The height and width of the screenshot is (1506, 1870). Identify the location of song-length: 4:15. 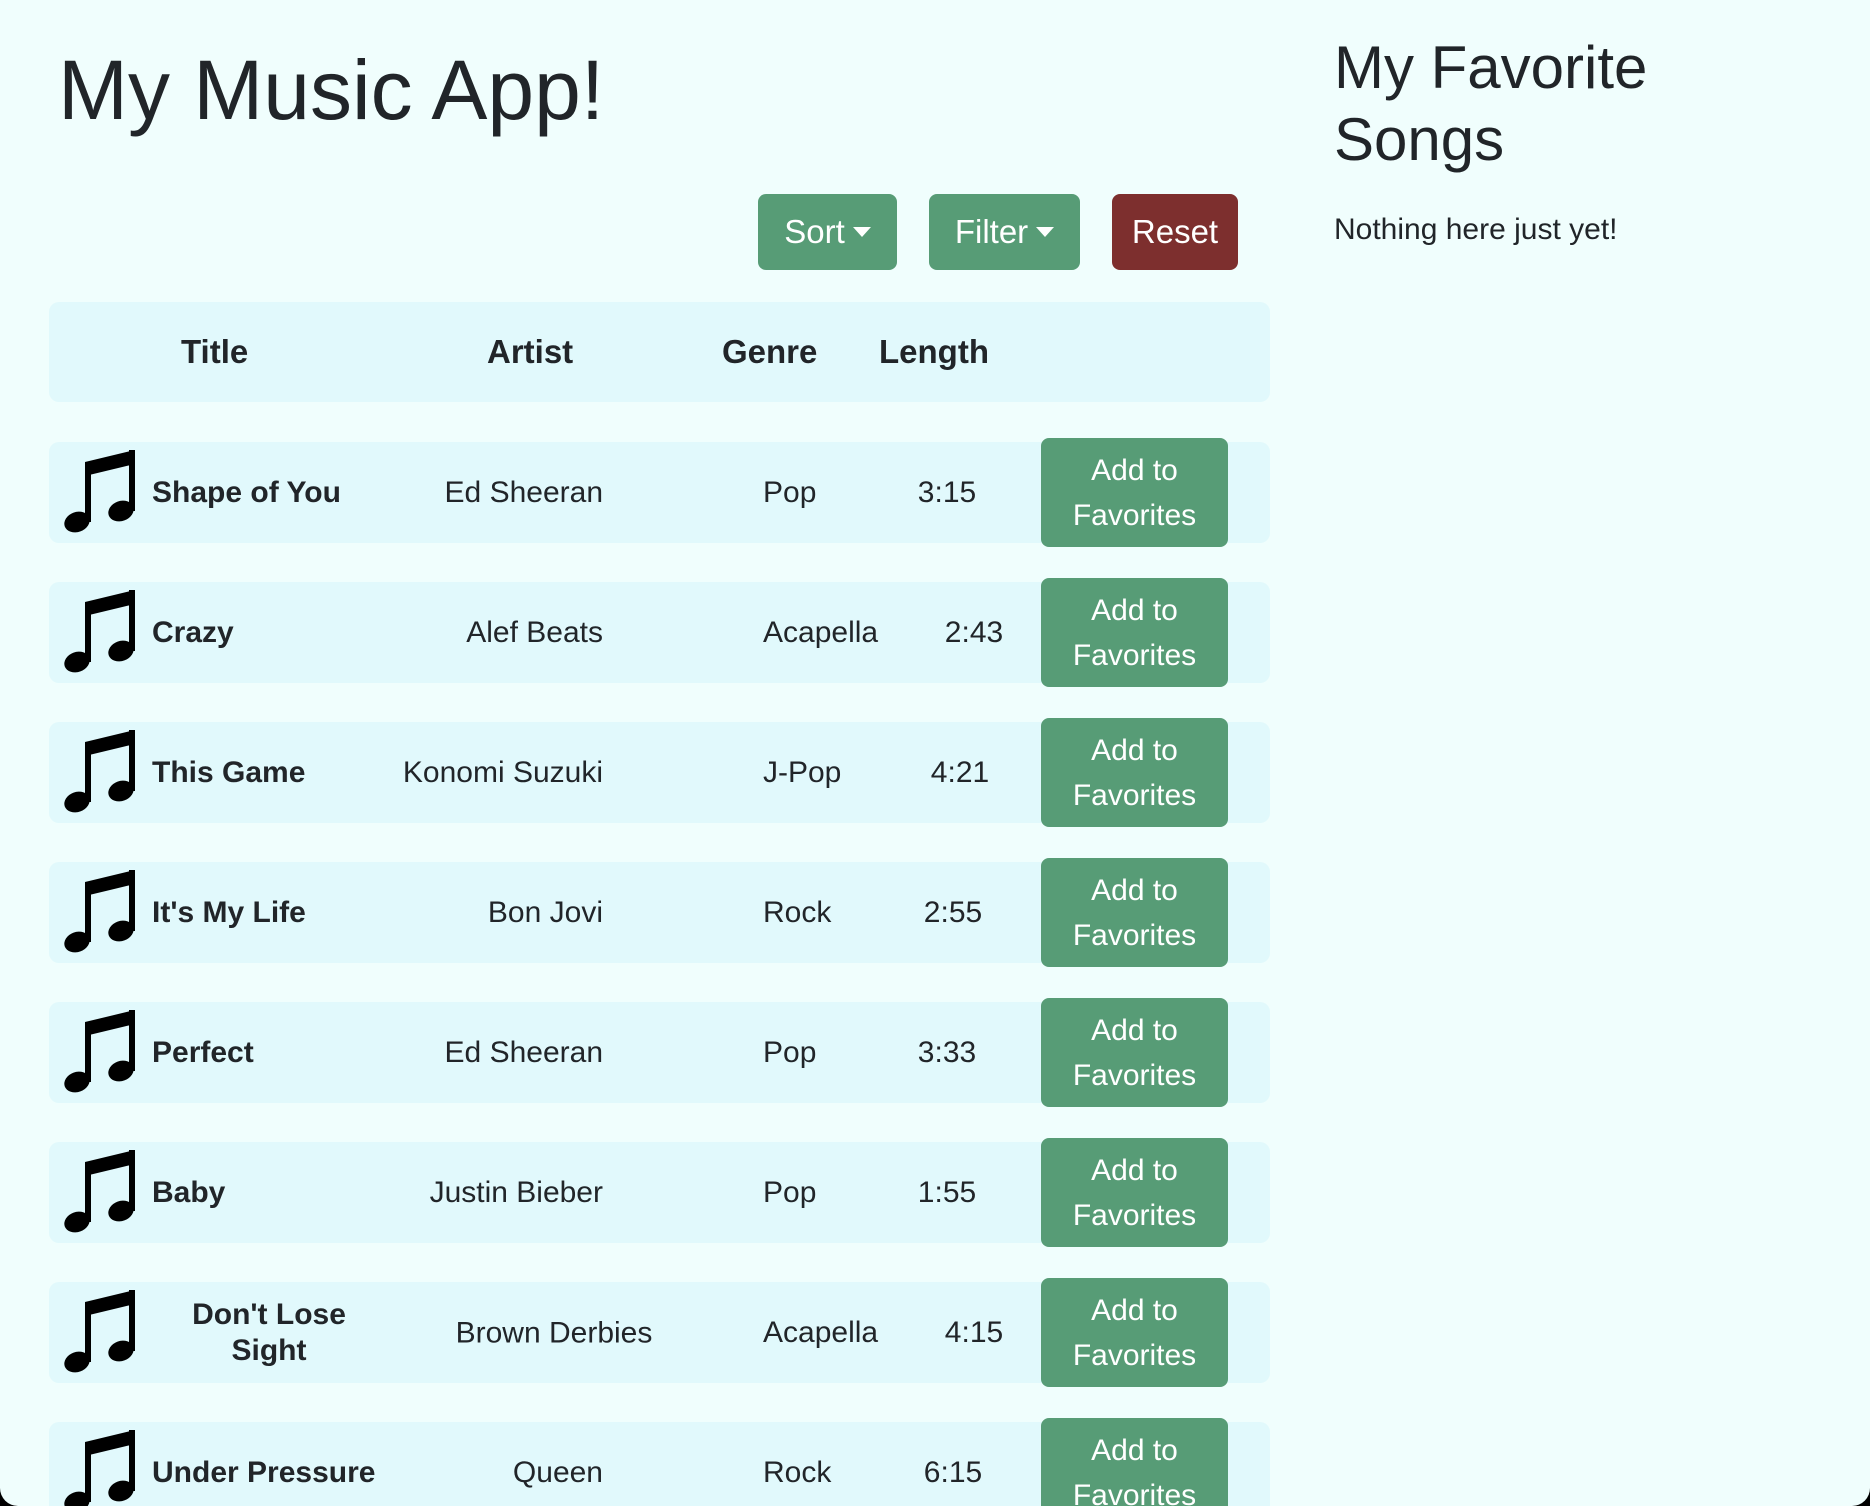
(974, 1332).